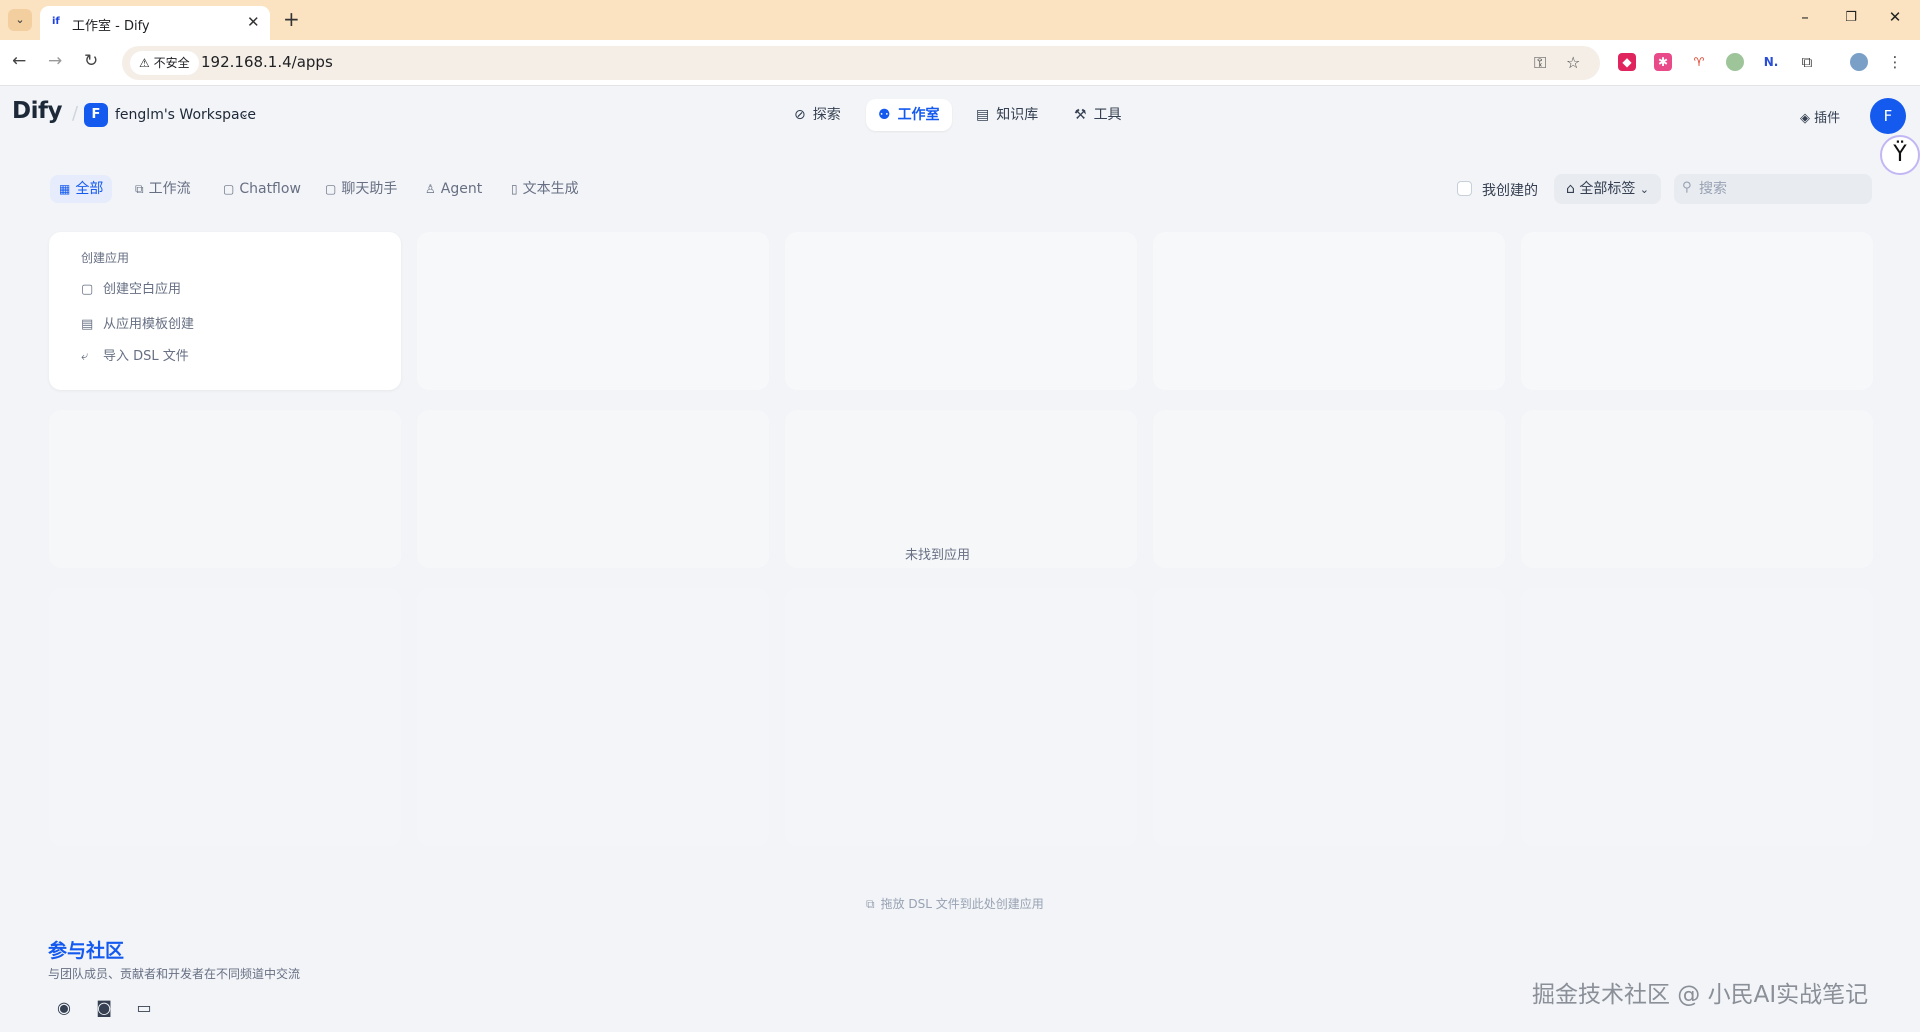 This screenshot has width=1920, height=1032. What do you see at coordinates (884, 115) in the screenshot?
I see `robot-icon: ⚉` at bounding box center [884, 115].